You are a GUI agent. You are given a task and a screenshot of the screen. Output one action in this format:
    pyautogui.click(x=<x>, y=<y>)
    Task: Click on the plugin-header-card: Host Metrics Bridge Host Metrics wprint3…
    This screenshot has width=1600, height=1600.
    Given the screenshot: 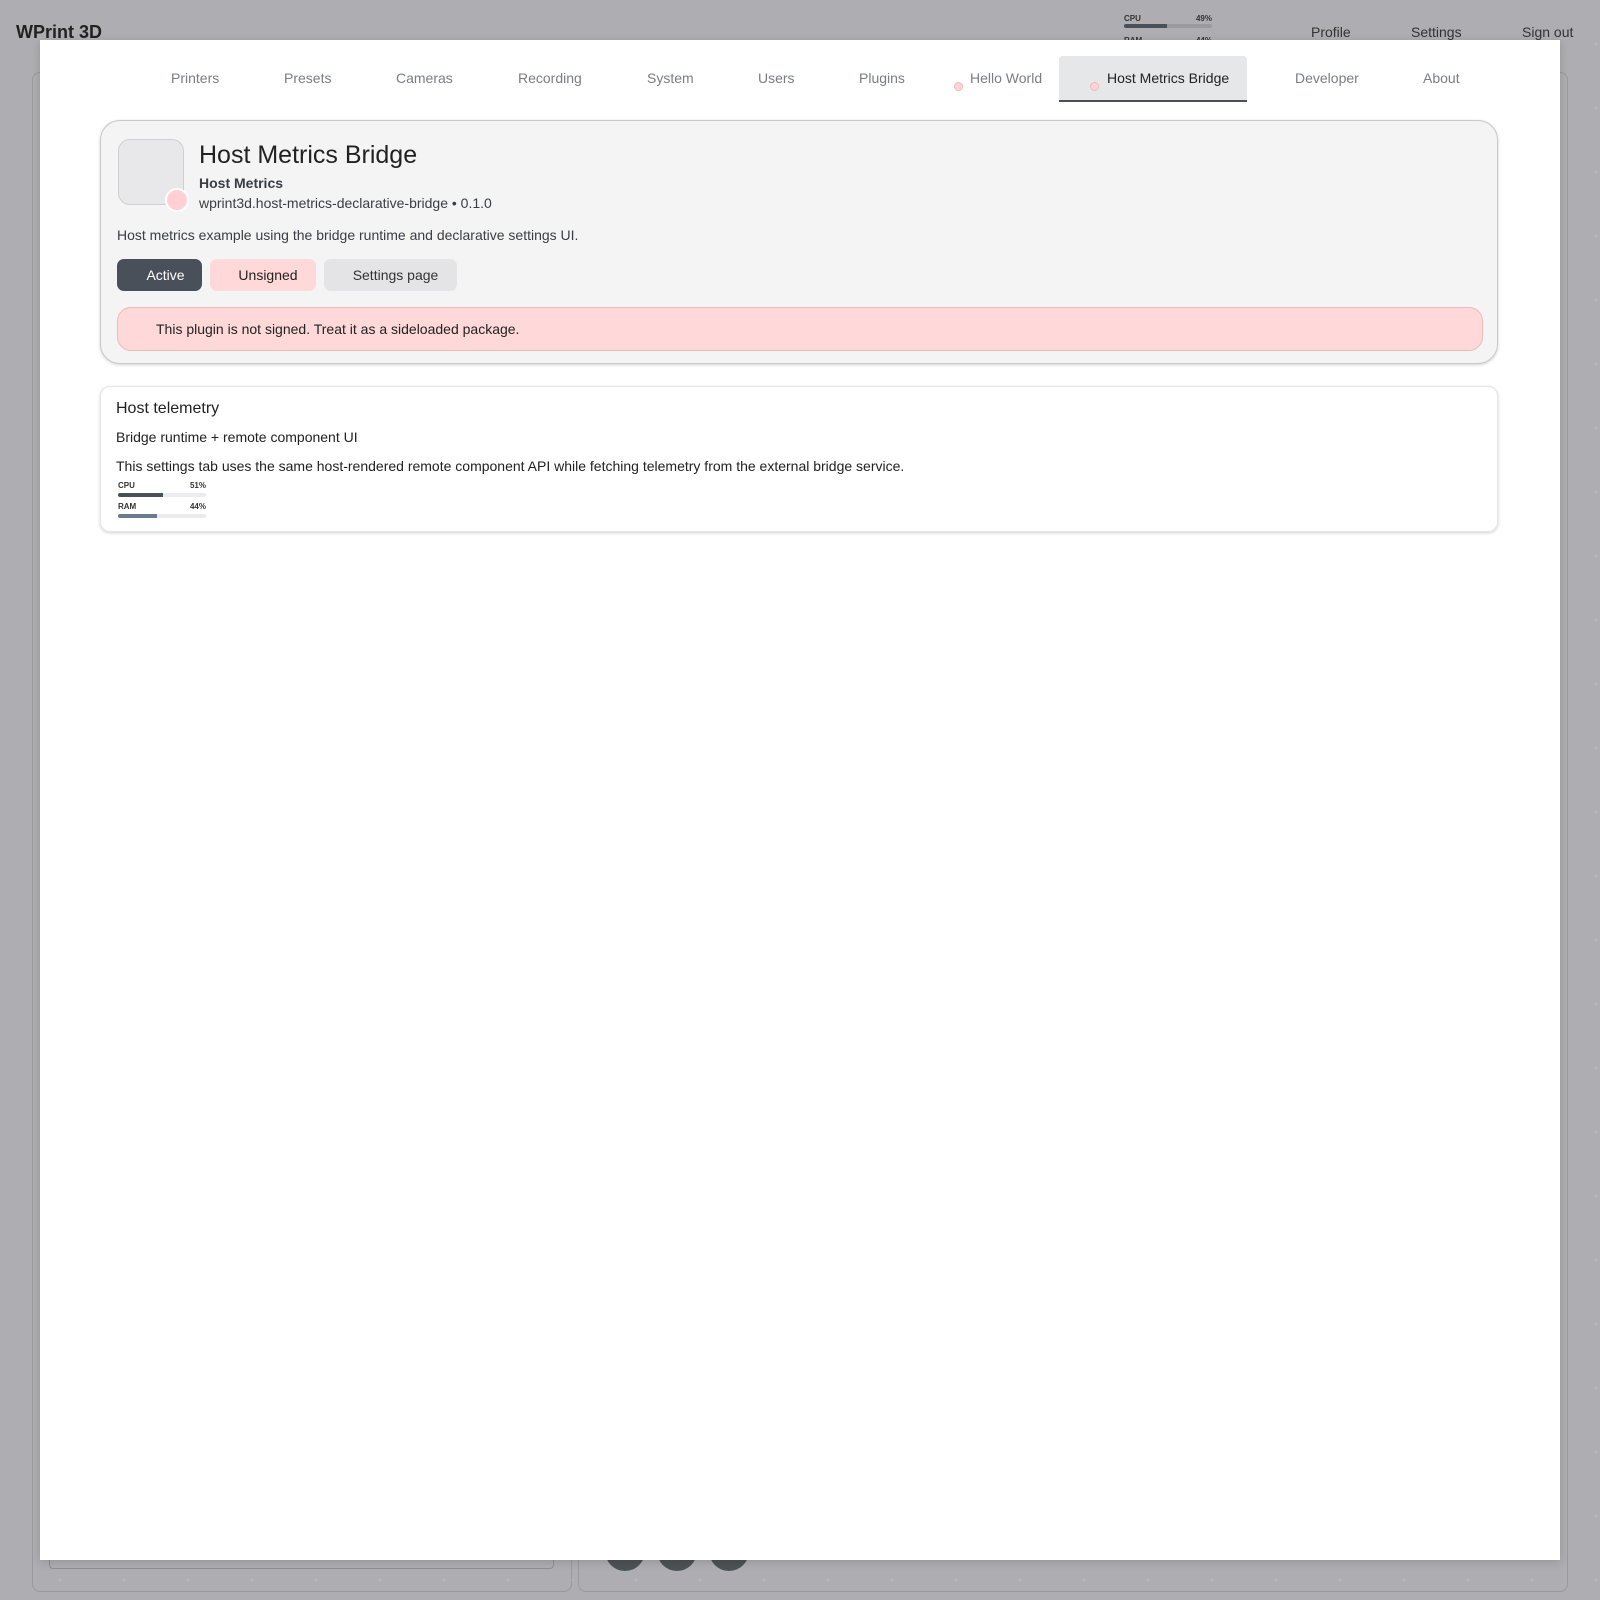 What is the action you would take?
    pyautogui.click(x=799, y=242)
    